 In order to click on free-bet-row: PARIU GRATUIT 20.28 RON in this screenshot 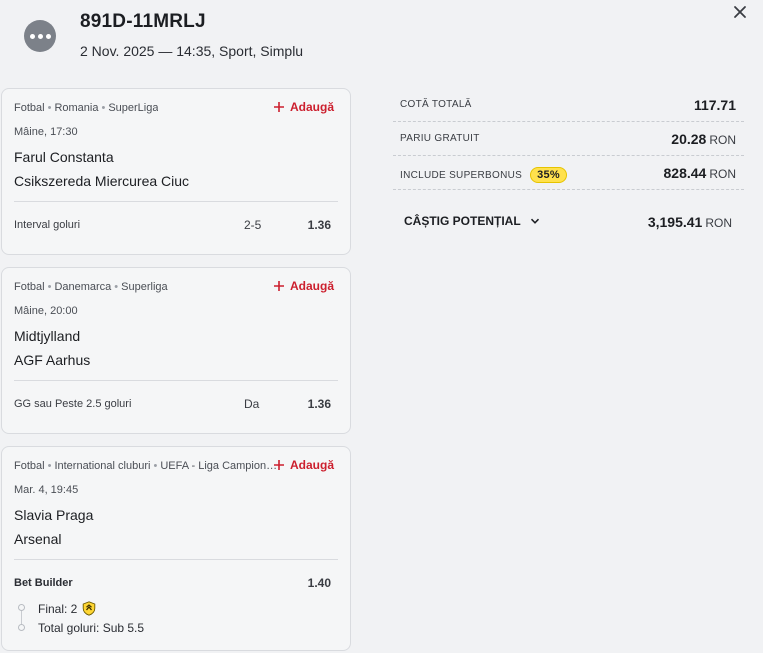, I will do `click(568, 139)`.